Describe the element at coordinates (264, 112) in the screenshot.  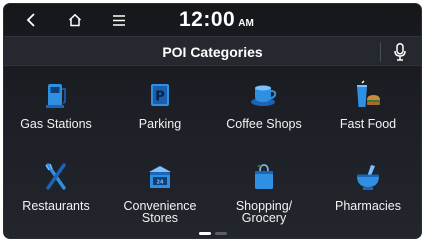
I see `category-coffee-shops: Coffee Shops` at that location.